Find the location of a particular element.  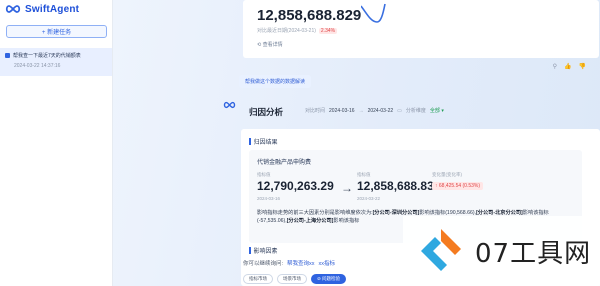

start-date: 2024-03-16 is located at coordinates (342, 111).